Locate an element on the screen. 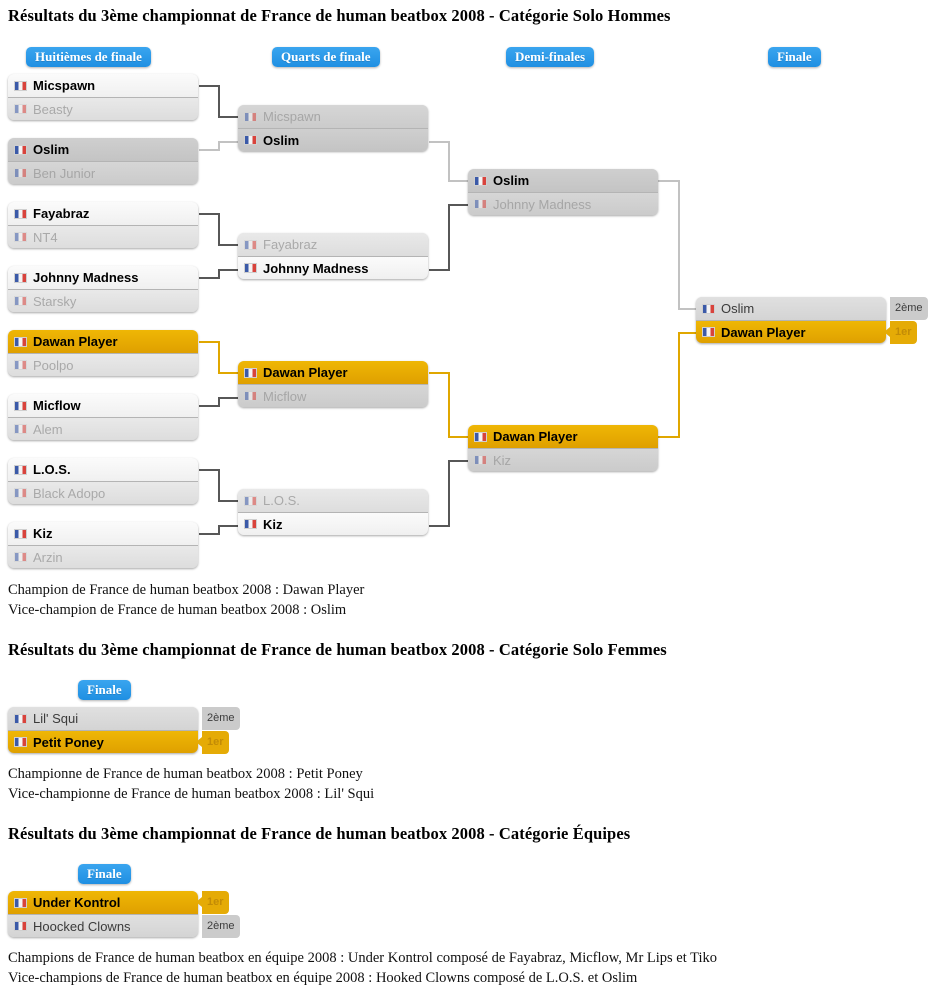 This screenshot has height=996, width=950. match-r16-3: Fayabraz NT4 is located at coordinates (103, 225).